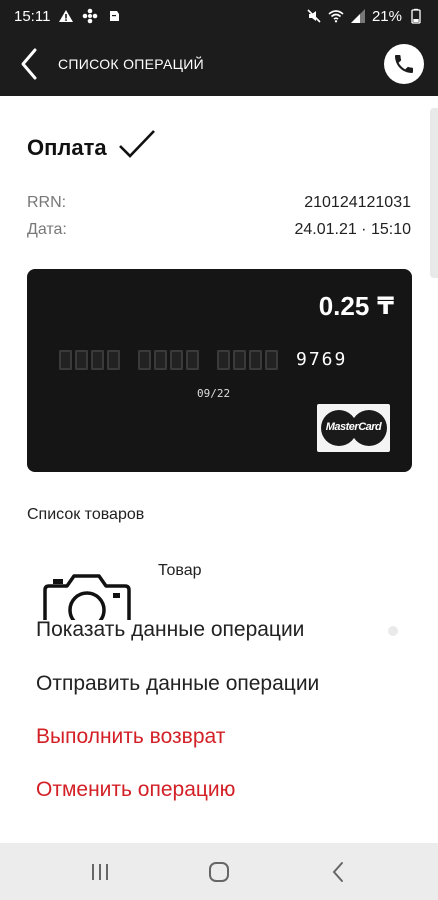  What do you see at coordinates (130, 737) in the screenshot?
I see `refund-option: Выполнить возврат` at bounding box center [130, 737].